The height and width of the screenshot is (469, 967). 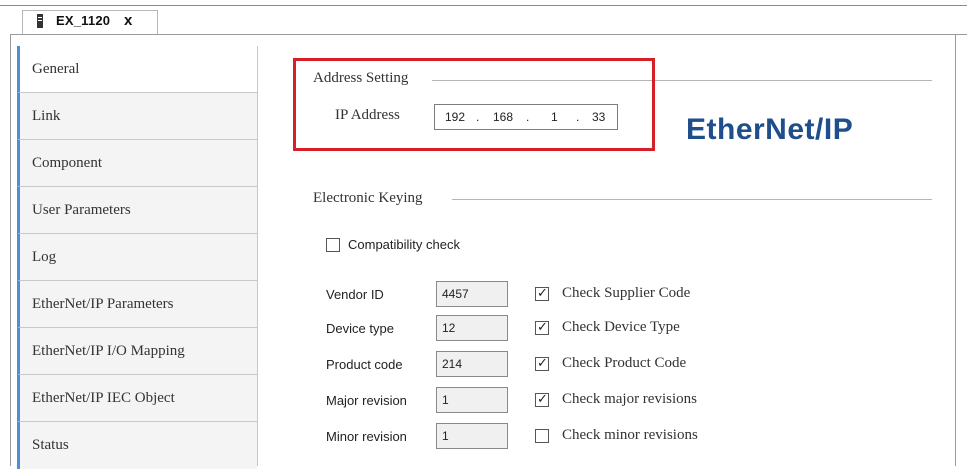 What do you see at coordinates (364, 364) in the screenshot?
I see `product-code-label: Product code` at bounding box center [364, 364].